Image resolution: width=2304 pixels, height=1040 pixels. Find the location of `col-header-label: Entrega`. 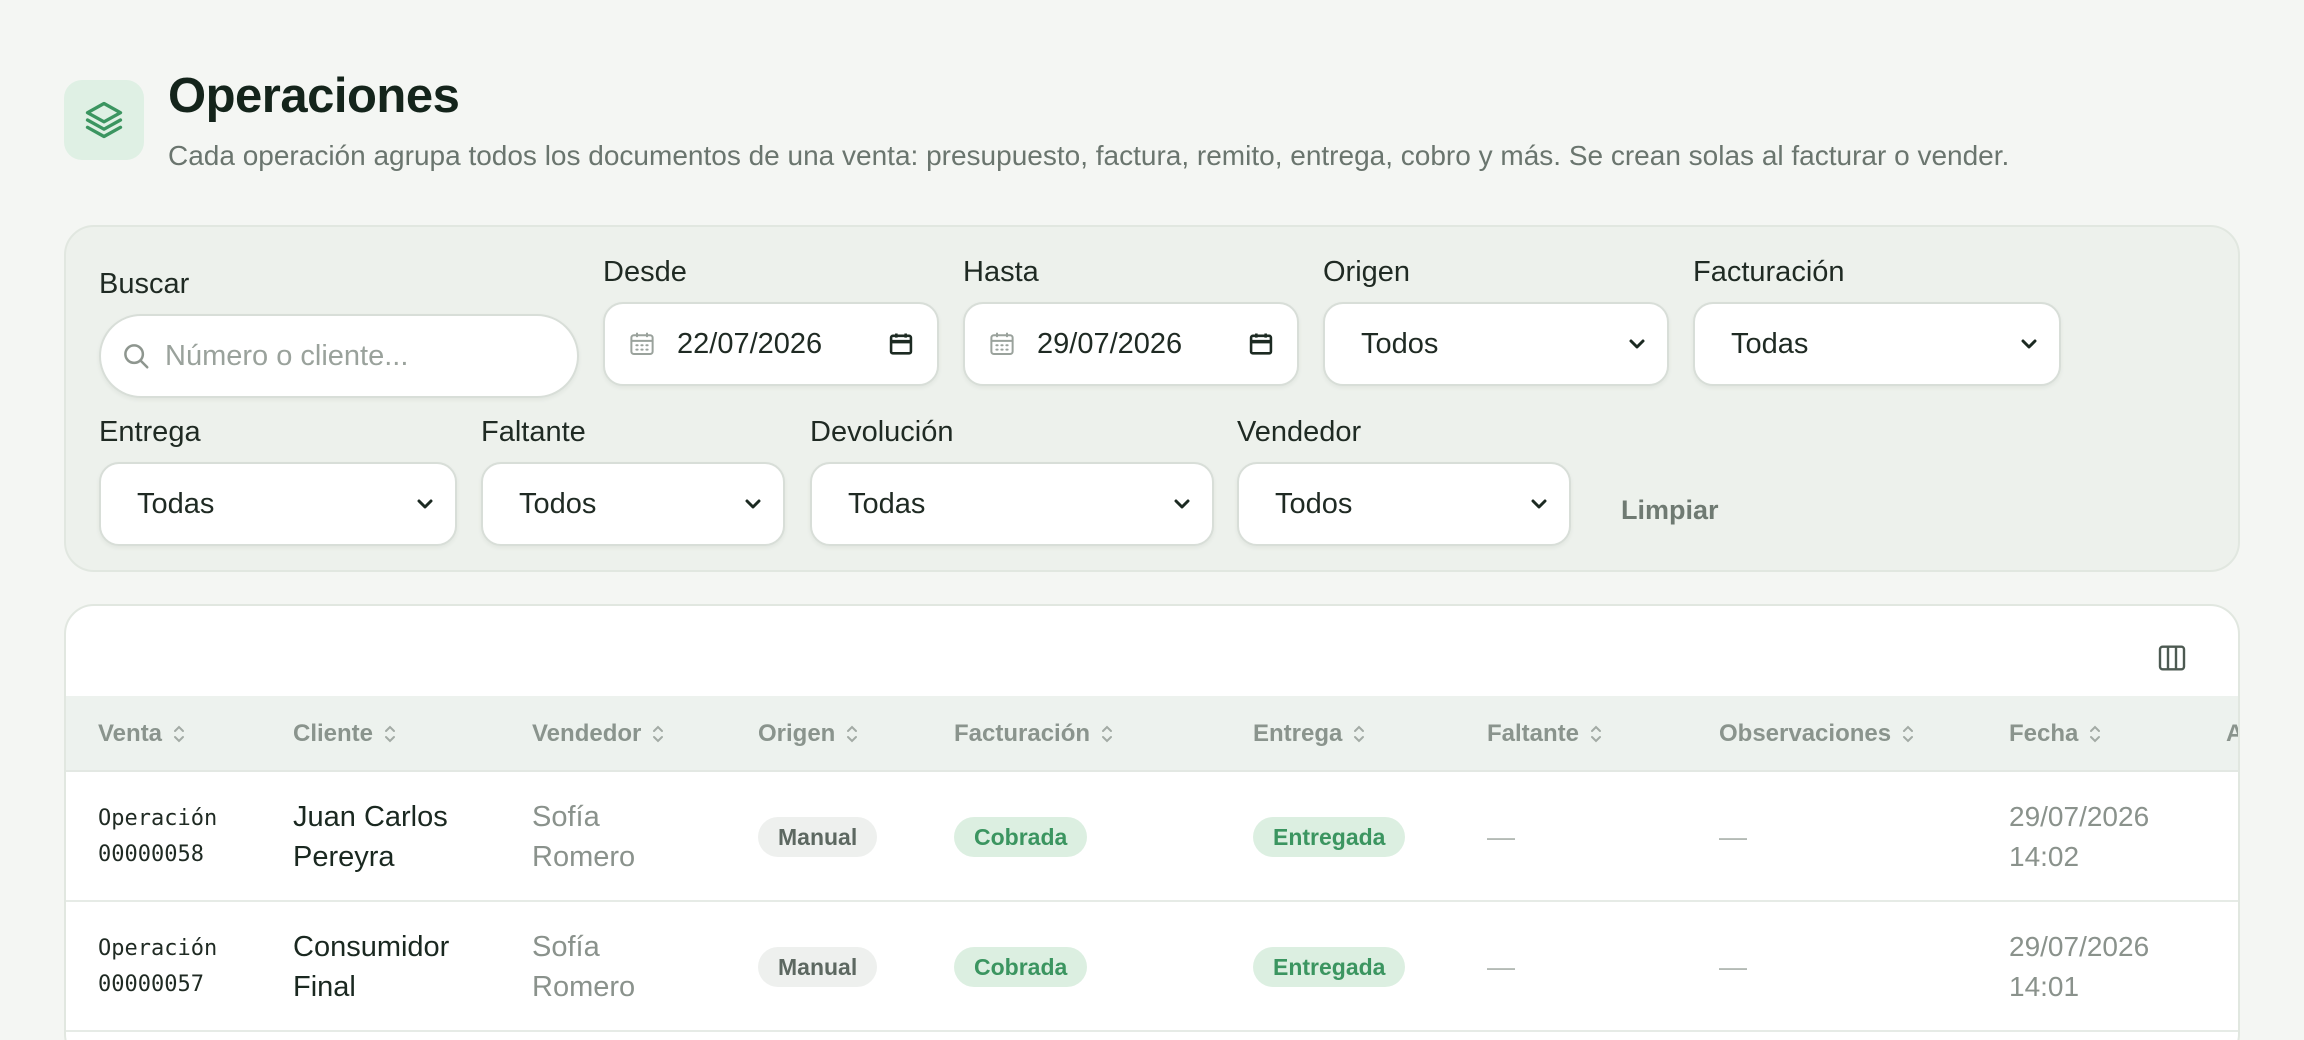

col-header-label: Entrega is located at coordinates (1298, 733).